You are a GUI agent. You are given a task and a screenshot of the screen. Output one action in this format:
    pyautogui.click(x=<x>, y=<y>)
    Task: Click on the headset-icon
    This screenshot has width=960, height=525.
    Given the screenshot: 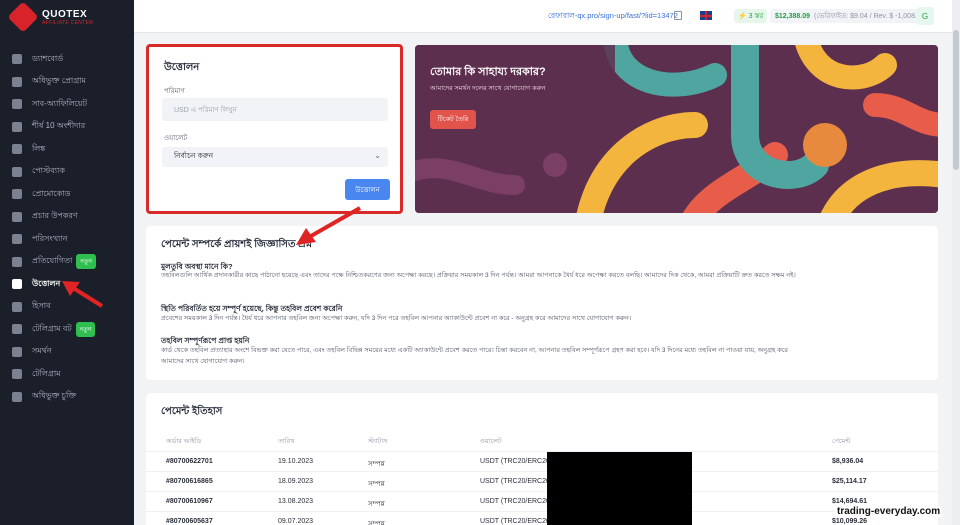 What is the action you would take?
    pyautogui.click(x=17, y=351)
    